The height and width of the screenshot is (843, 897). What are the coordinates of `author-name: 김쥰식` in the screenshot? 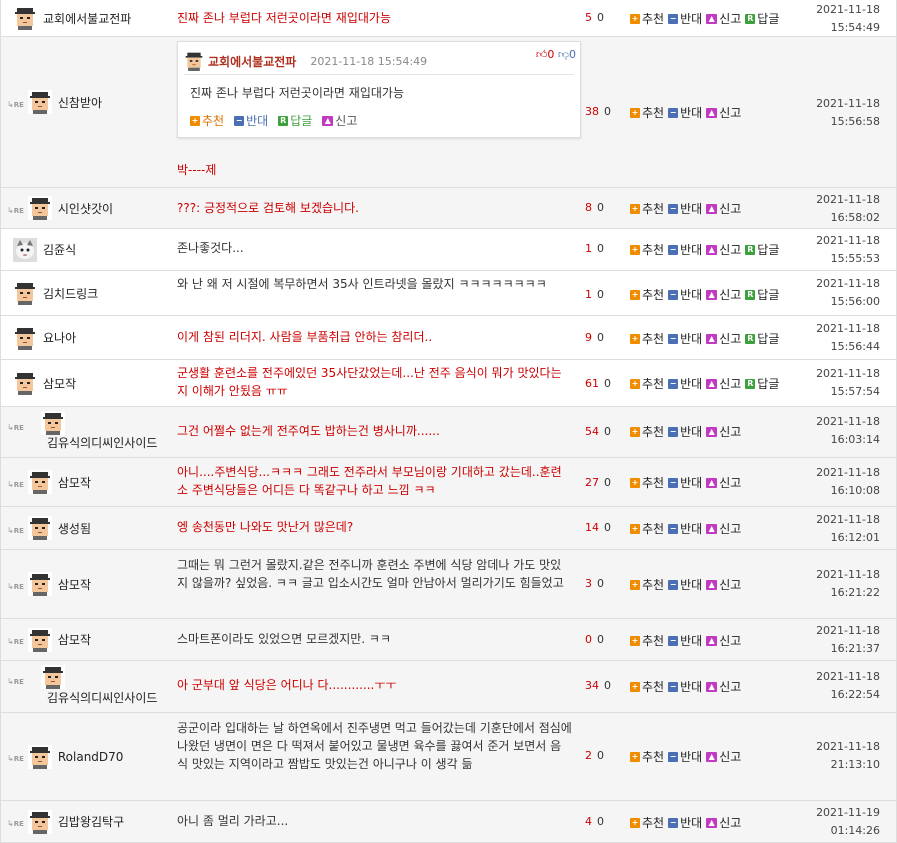 It's located at (59, 249).